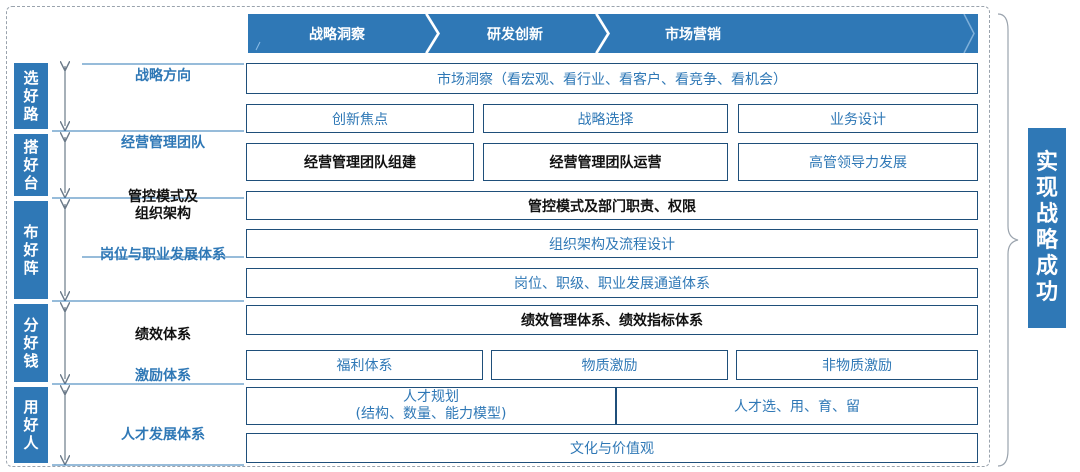  What do you see at coordinates (858, 162) in the screenshot?
I see `box-leadership-development: 高管领导力发展` at bounding box center [858, 162].